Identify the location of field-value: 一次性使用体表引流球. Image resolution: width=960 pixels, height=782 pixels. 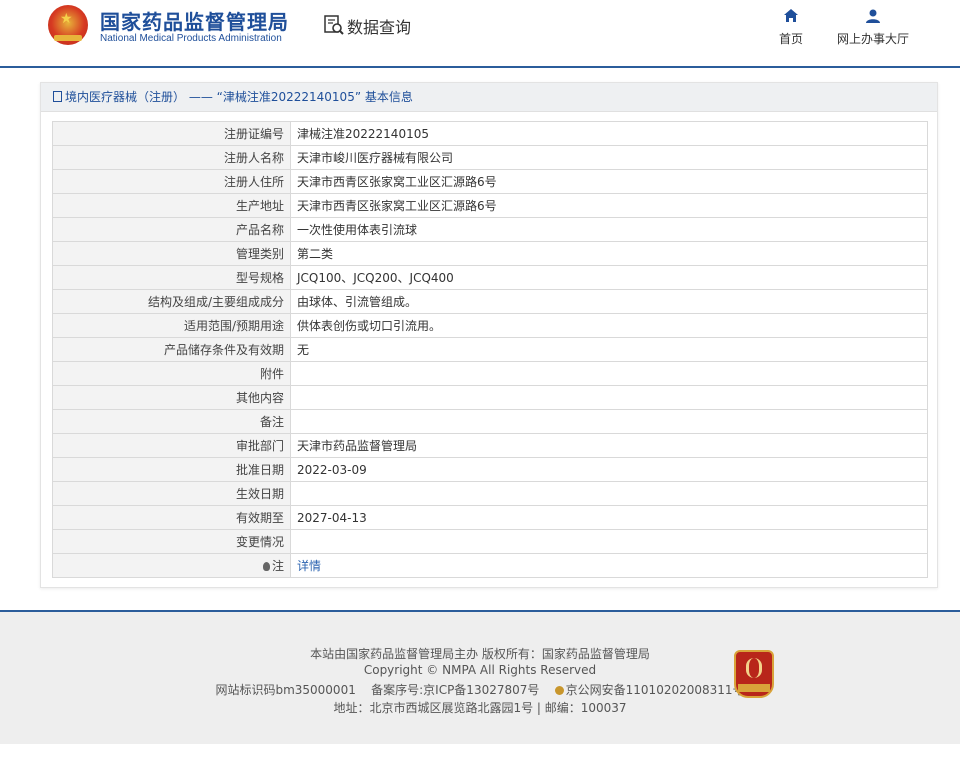
(609, 229).